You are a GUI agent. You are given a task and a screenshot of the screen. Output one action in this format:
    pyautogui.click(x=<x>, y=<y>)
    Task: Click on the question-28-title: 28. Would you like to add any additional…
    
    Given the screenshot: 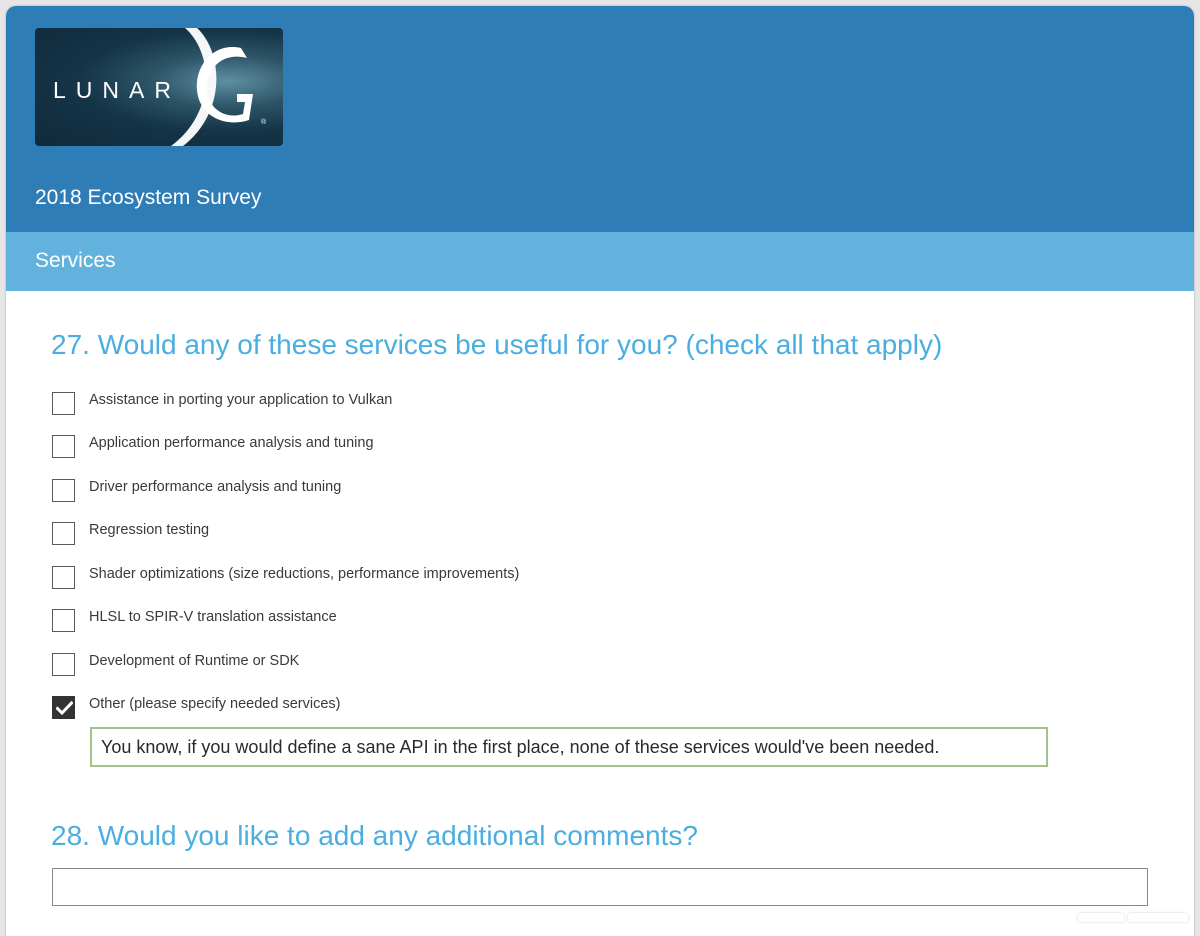 What is the action you would take?
    pyautogui.click(x=374, y=835)
    